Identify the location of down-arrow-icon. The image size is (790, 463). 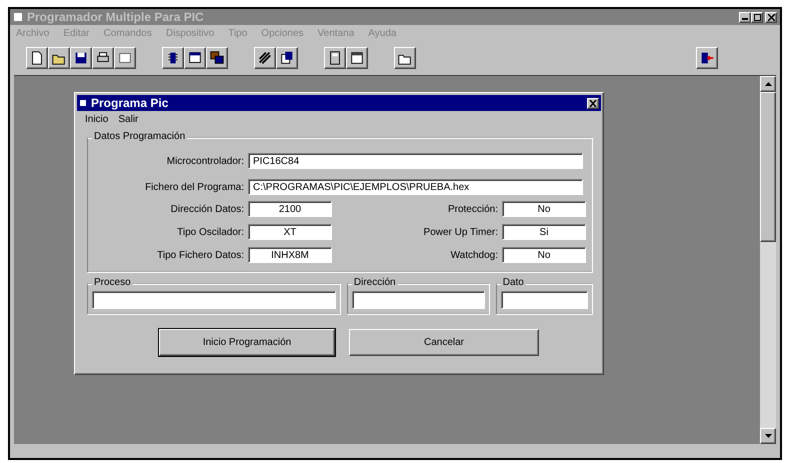
(768, 436).